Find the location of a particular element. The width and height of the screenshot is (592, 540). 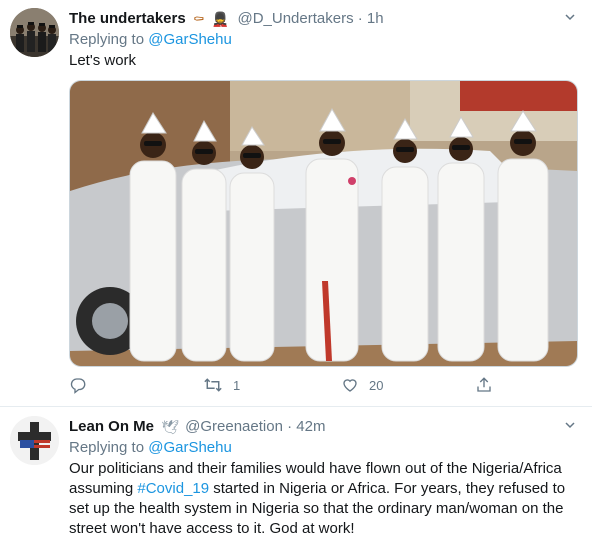

share-icon is located at coordinates (484, 384).